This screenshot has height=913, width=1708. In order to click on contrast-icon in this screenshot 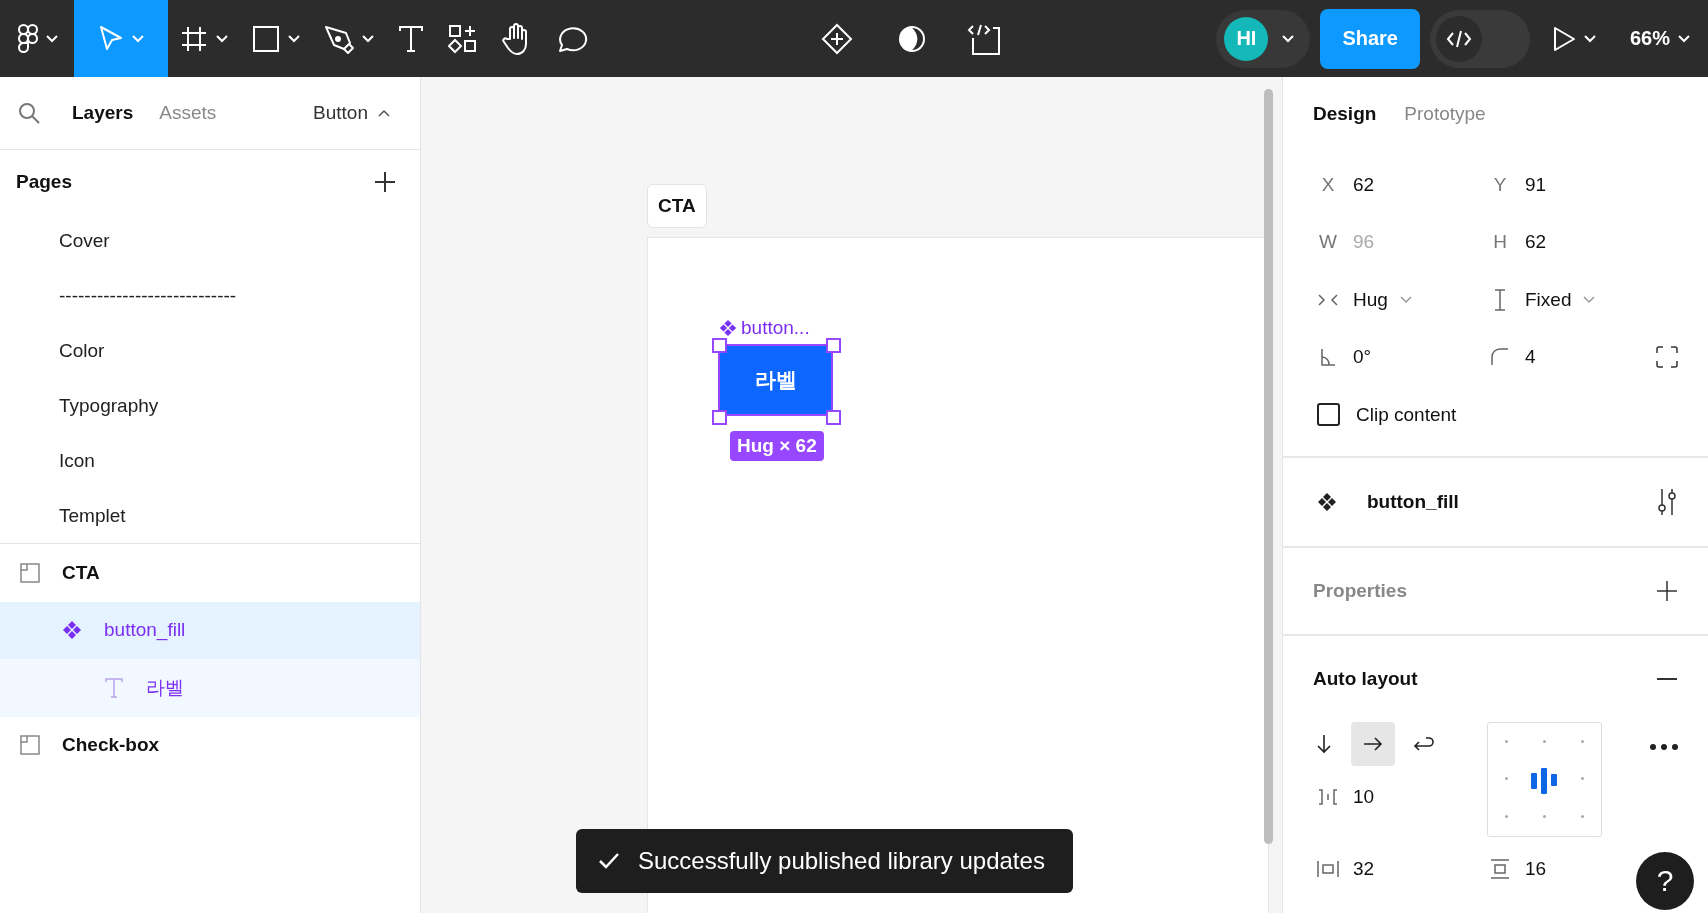, I will do `click(912, 38)`.